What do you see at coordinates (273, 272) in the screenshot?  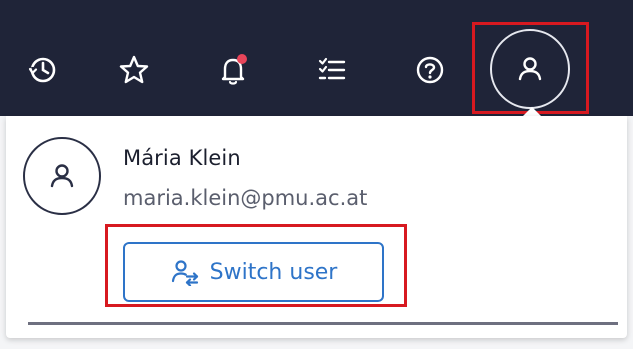 I see `switch-user-label: Switch user` at bounding box center [273, 272].